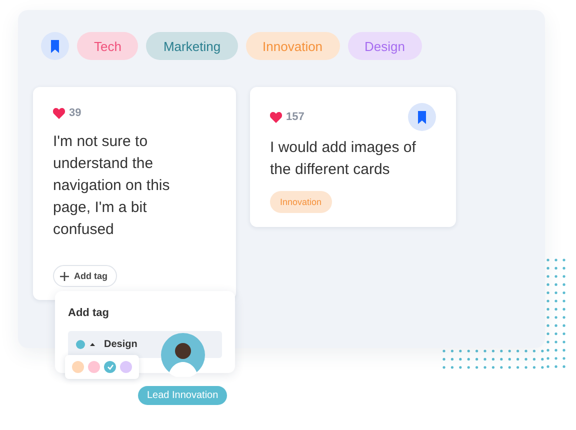  Describe the element at coordinates (64, 276) in the screenshot. I see `plus-icon` at that location.